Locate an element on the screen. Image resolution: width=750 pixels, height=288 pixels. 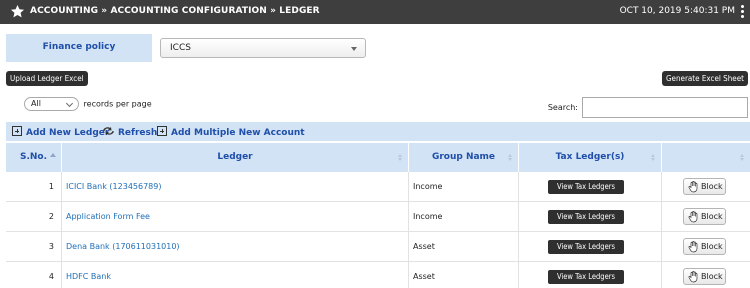
table-row: 4 HDFC Bank Asset View Tax Ledgers Block is located at coordinates (378, 275).